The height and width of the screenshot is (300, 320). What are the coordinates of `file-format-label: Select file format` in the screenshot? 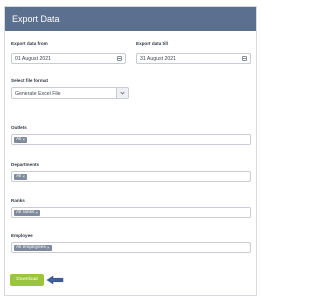 It's located at (30, 80).